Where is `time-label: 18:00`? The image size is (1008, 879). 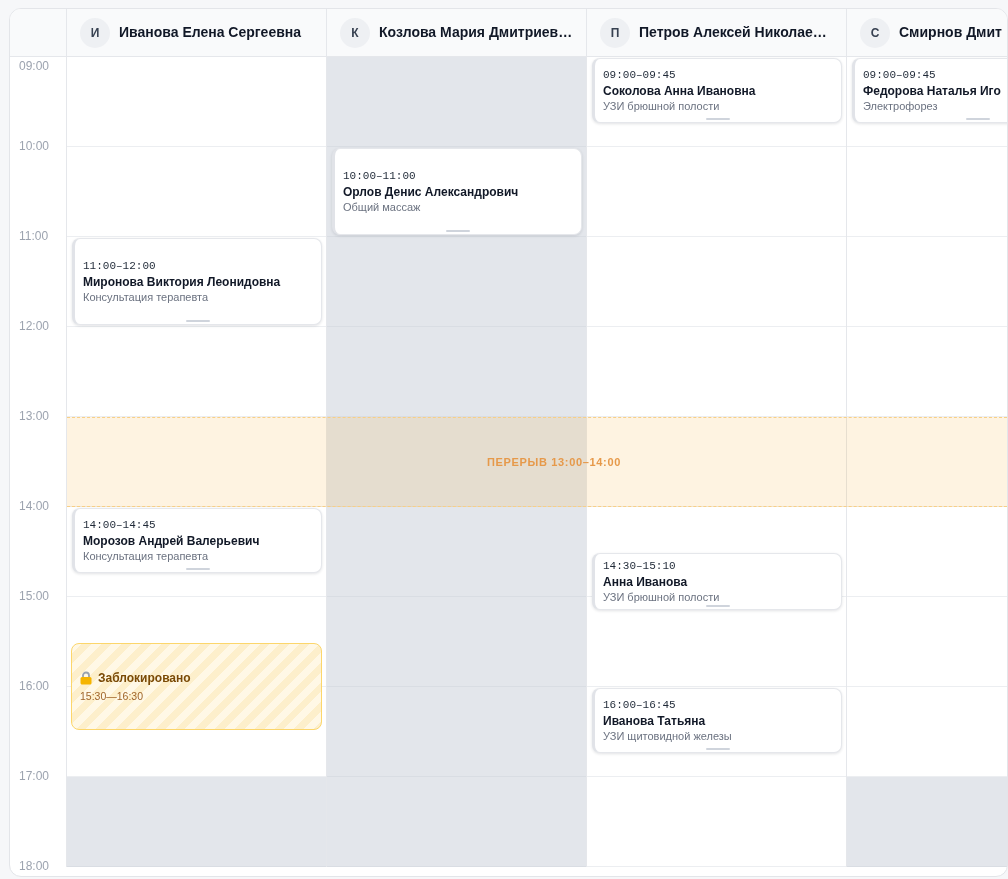 time-label: 18:00 is located at coordinates (34, 866).